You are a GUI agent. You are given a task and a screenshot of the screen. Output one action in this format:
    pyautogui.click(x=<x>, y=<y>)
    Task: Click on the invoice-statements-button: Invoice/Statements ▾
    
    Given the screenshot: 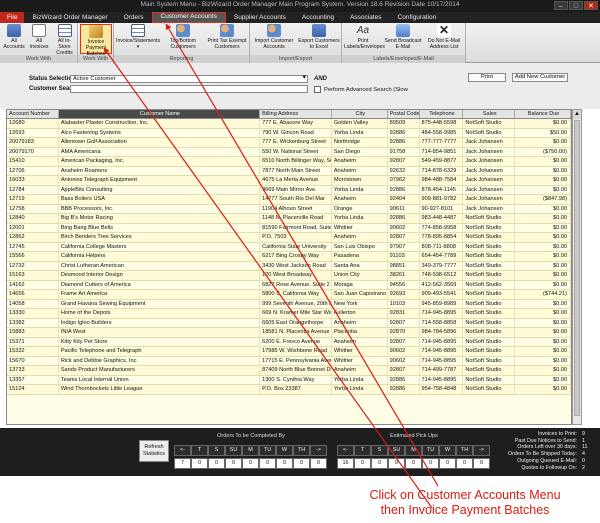 What is the action you would take?
    pyautogui.click(x=138, y=37)
    